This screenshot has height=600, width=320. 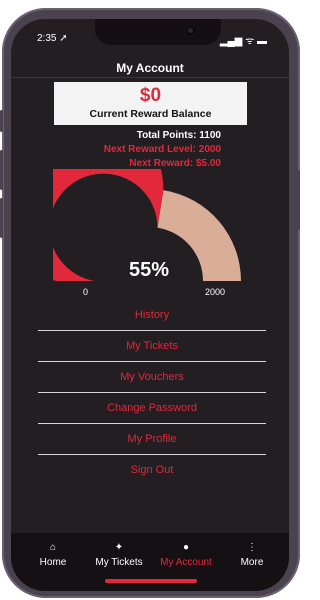 I want to click on side-button, so click(x=1, y=121).